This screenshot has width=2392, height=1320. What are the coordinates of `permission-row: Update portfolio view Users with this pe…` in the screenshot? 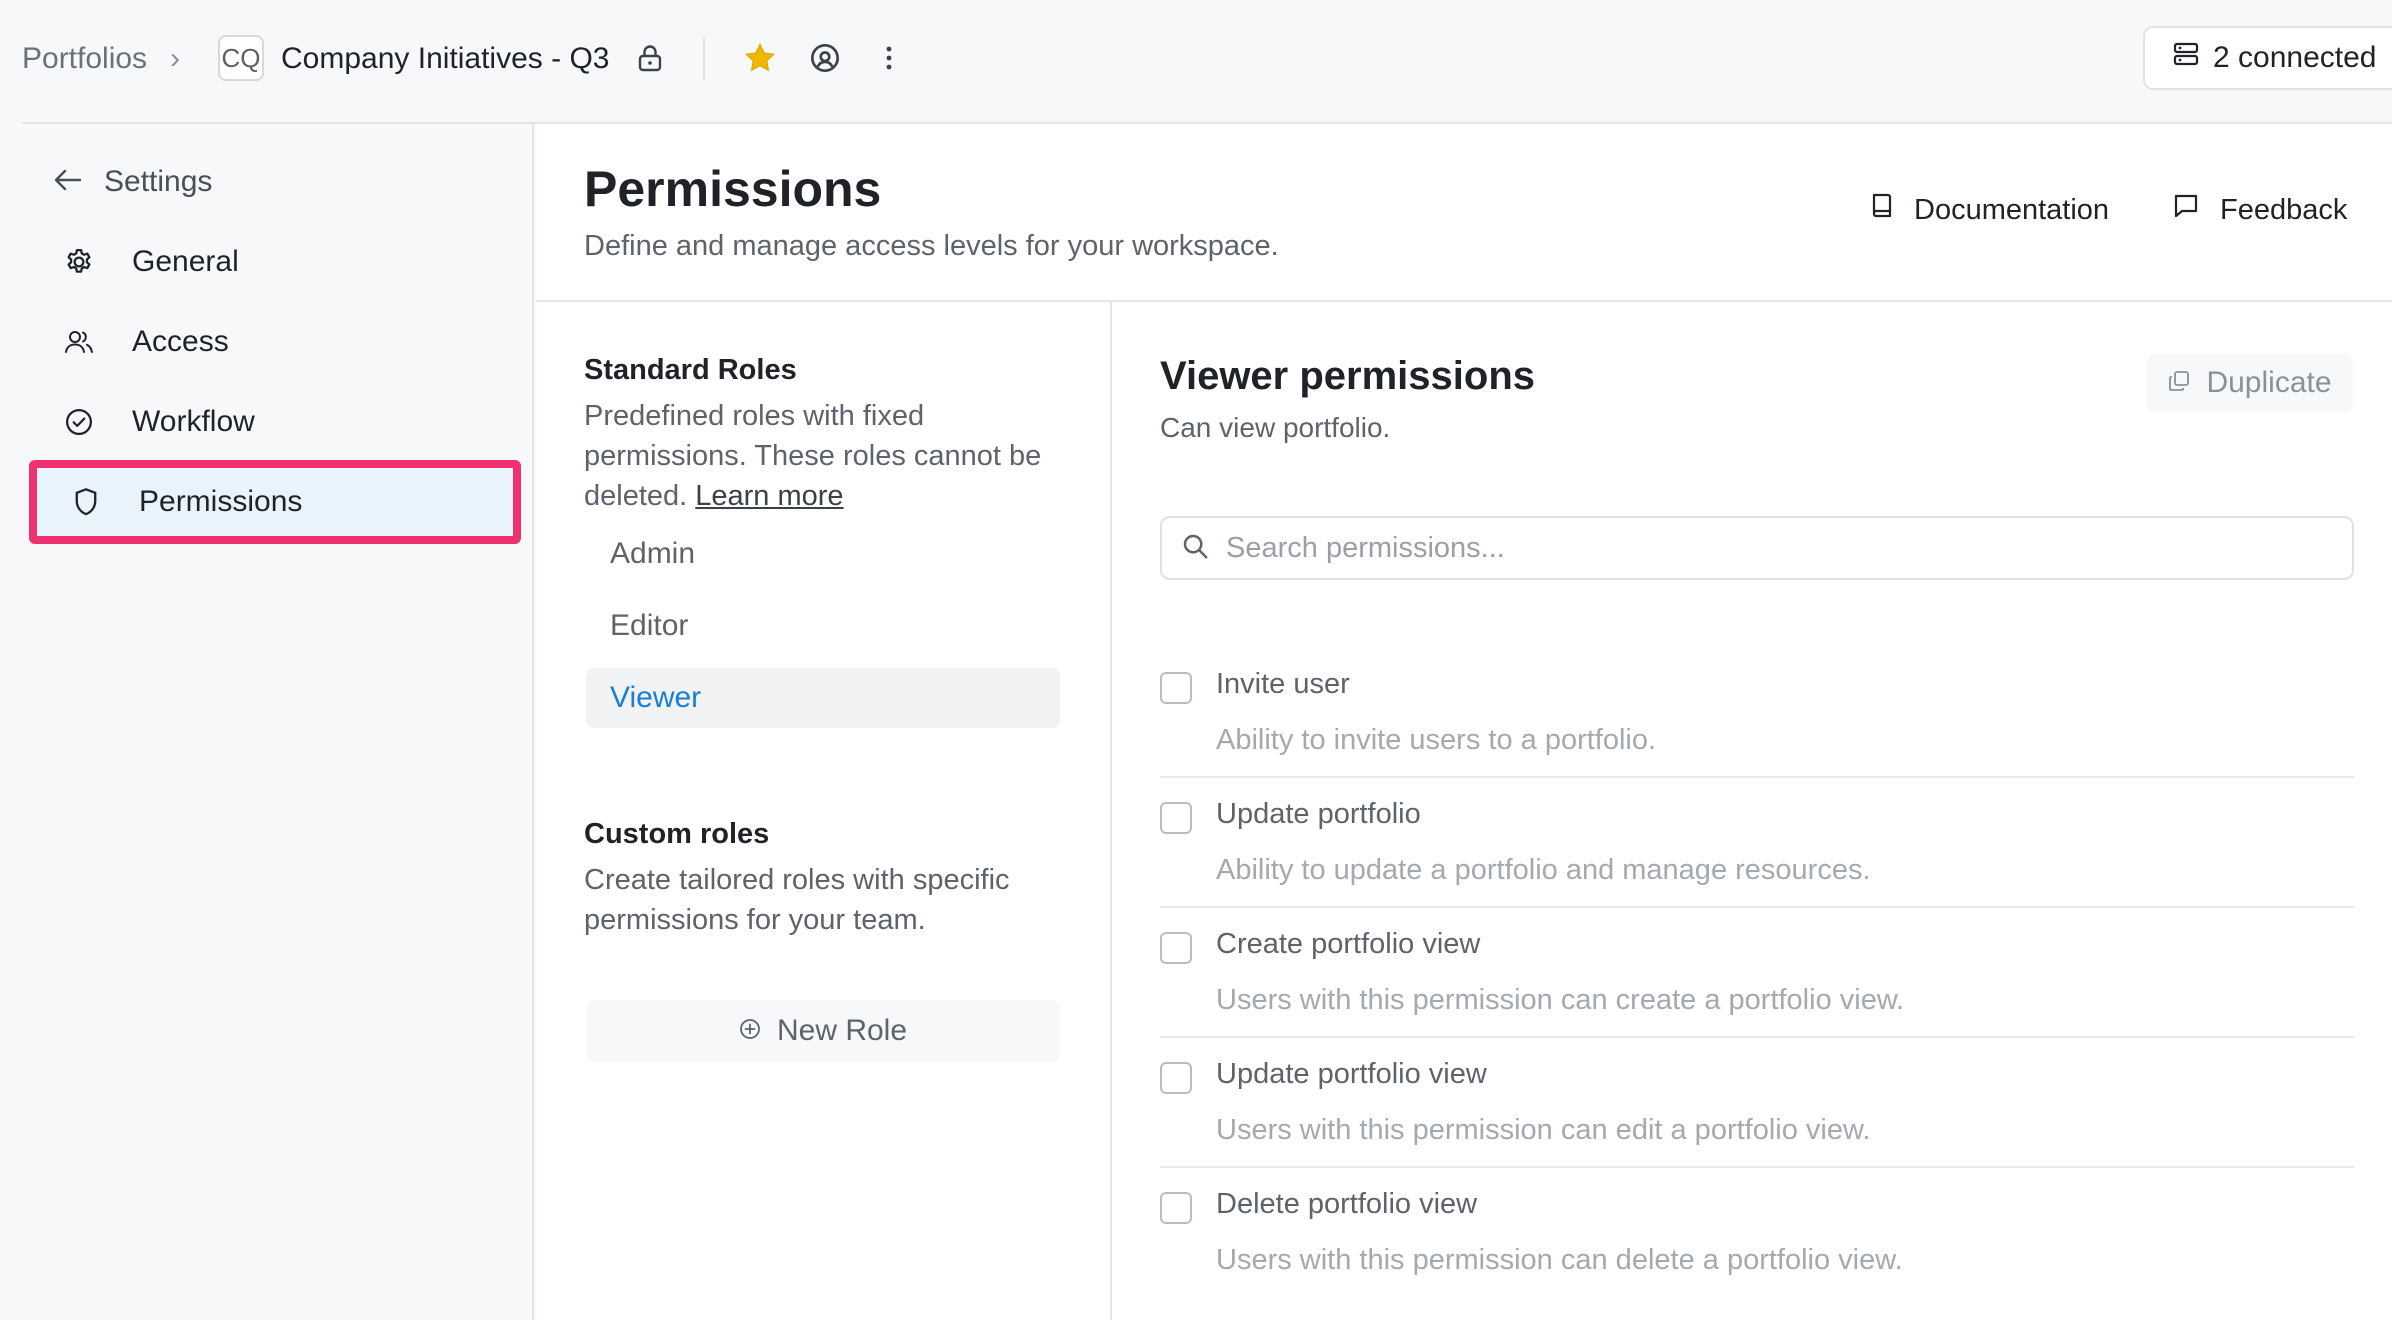 It's located at (1757, 1103).